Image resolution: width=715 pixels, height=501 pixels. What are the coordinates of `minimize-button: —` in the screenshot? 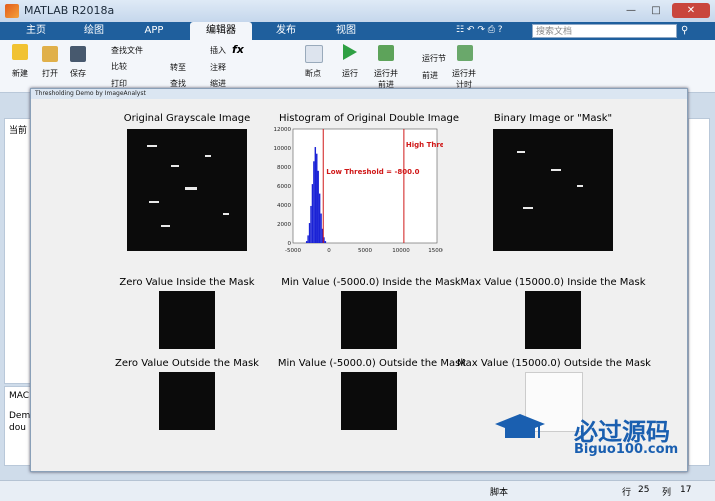 It's located at (631, 10).